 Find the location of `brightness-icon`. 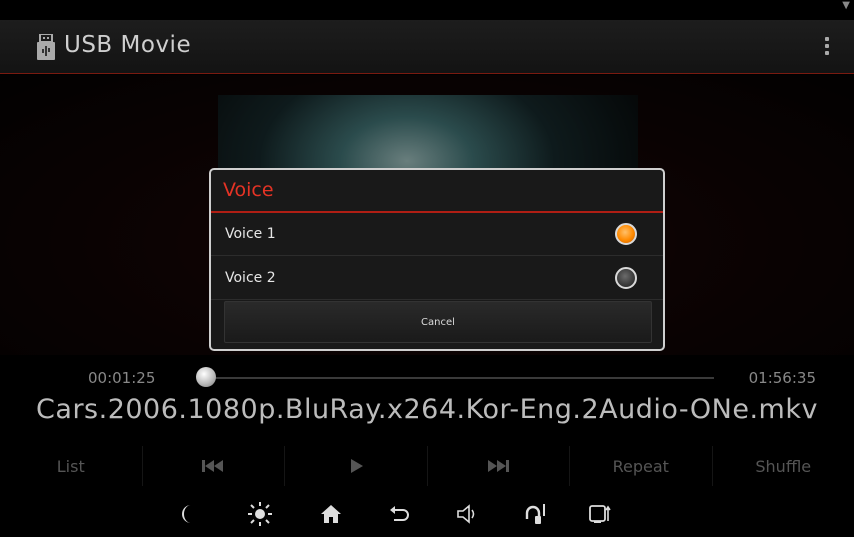

brightness-icon is located at coordinates (260, 514).